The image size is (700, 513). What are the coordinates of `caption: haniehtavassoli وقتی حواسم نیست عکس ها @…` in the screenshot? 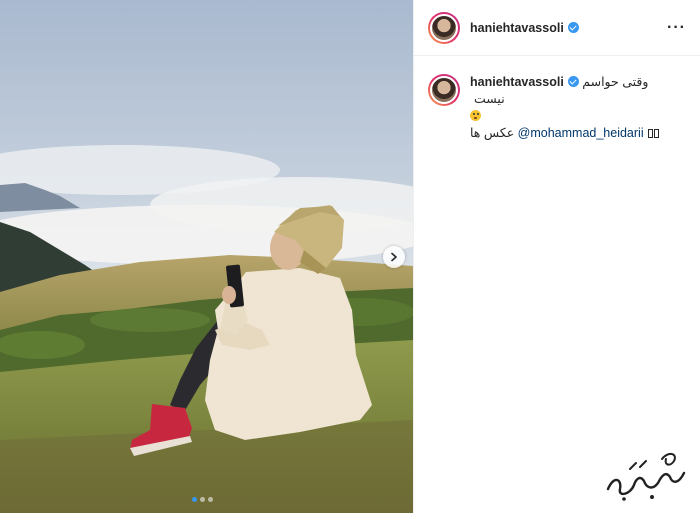 It's located at (578, 108).